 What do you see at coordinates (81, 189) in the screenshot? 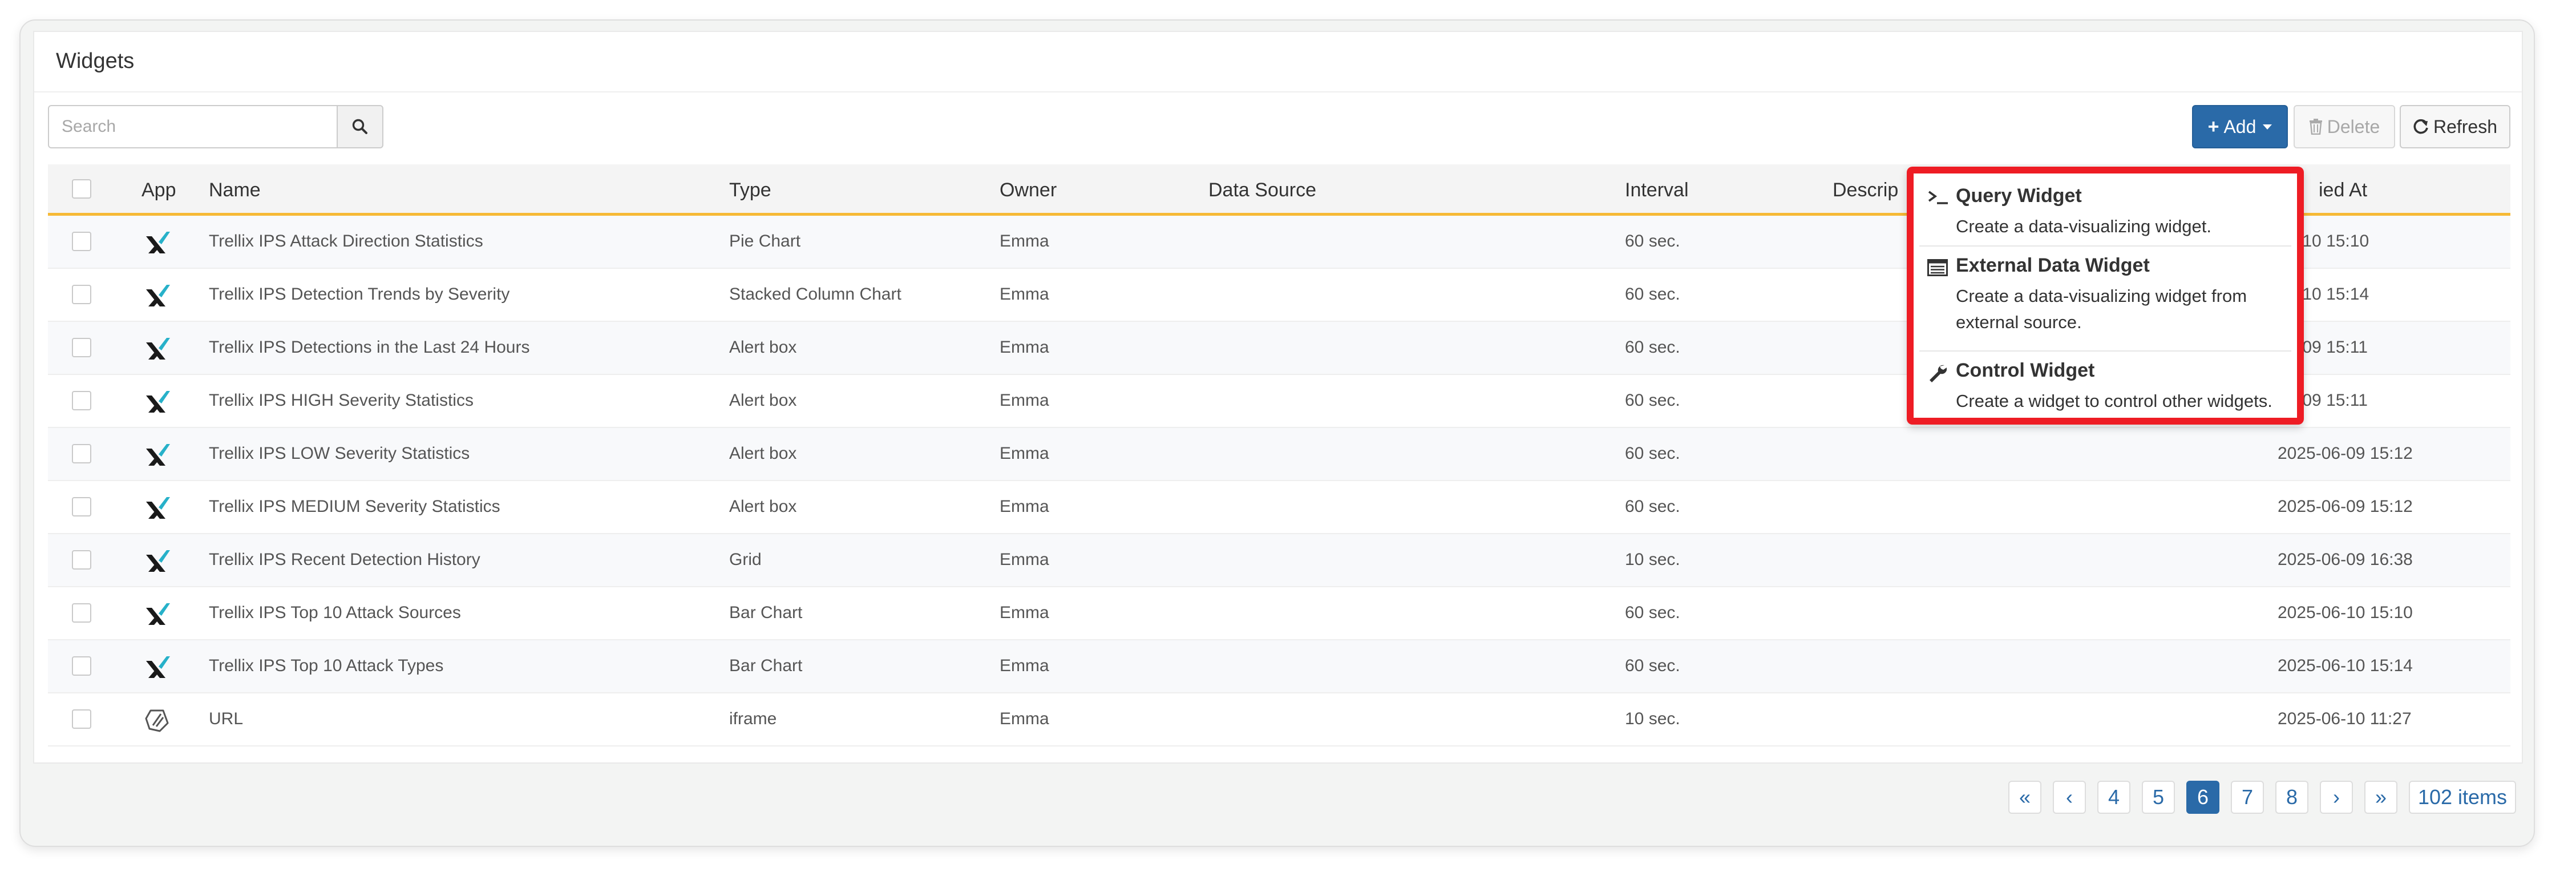
I see `select-all-checkbox` at bounding box center [81, 189].